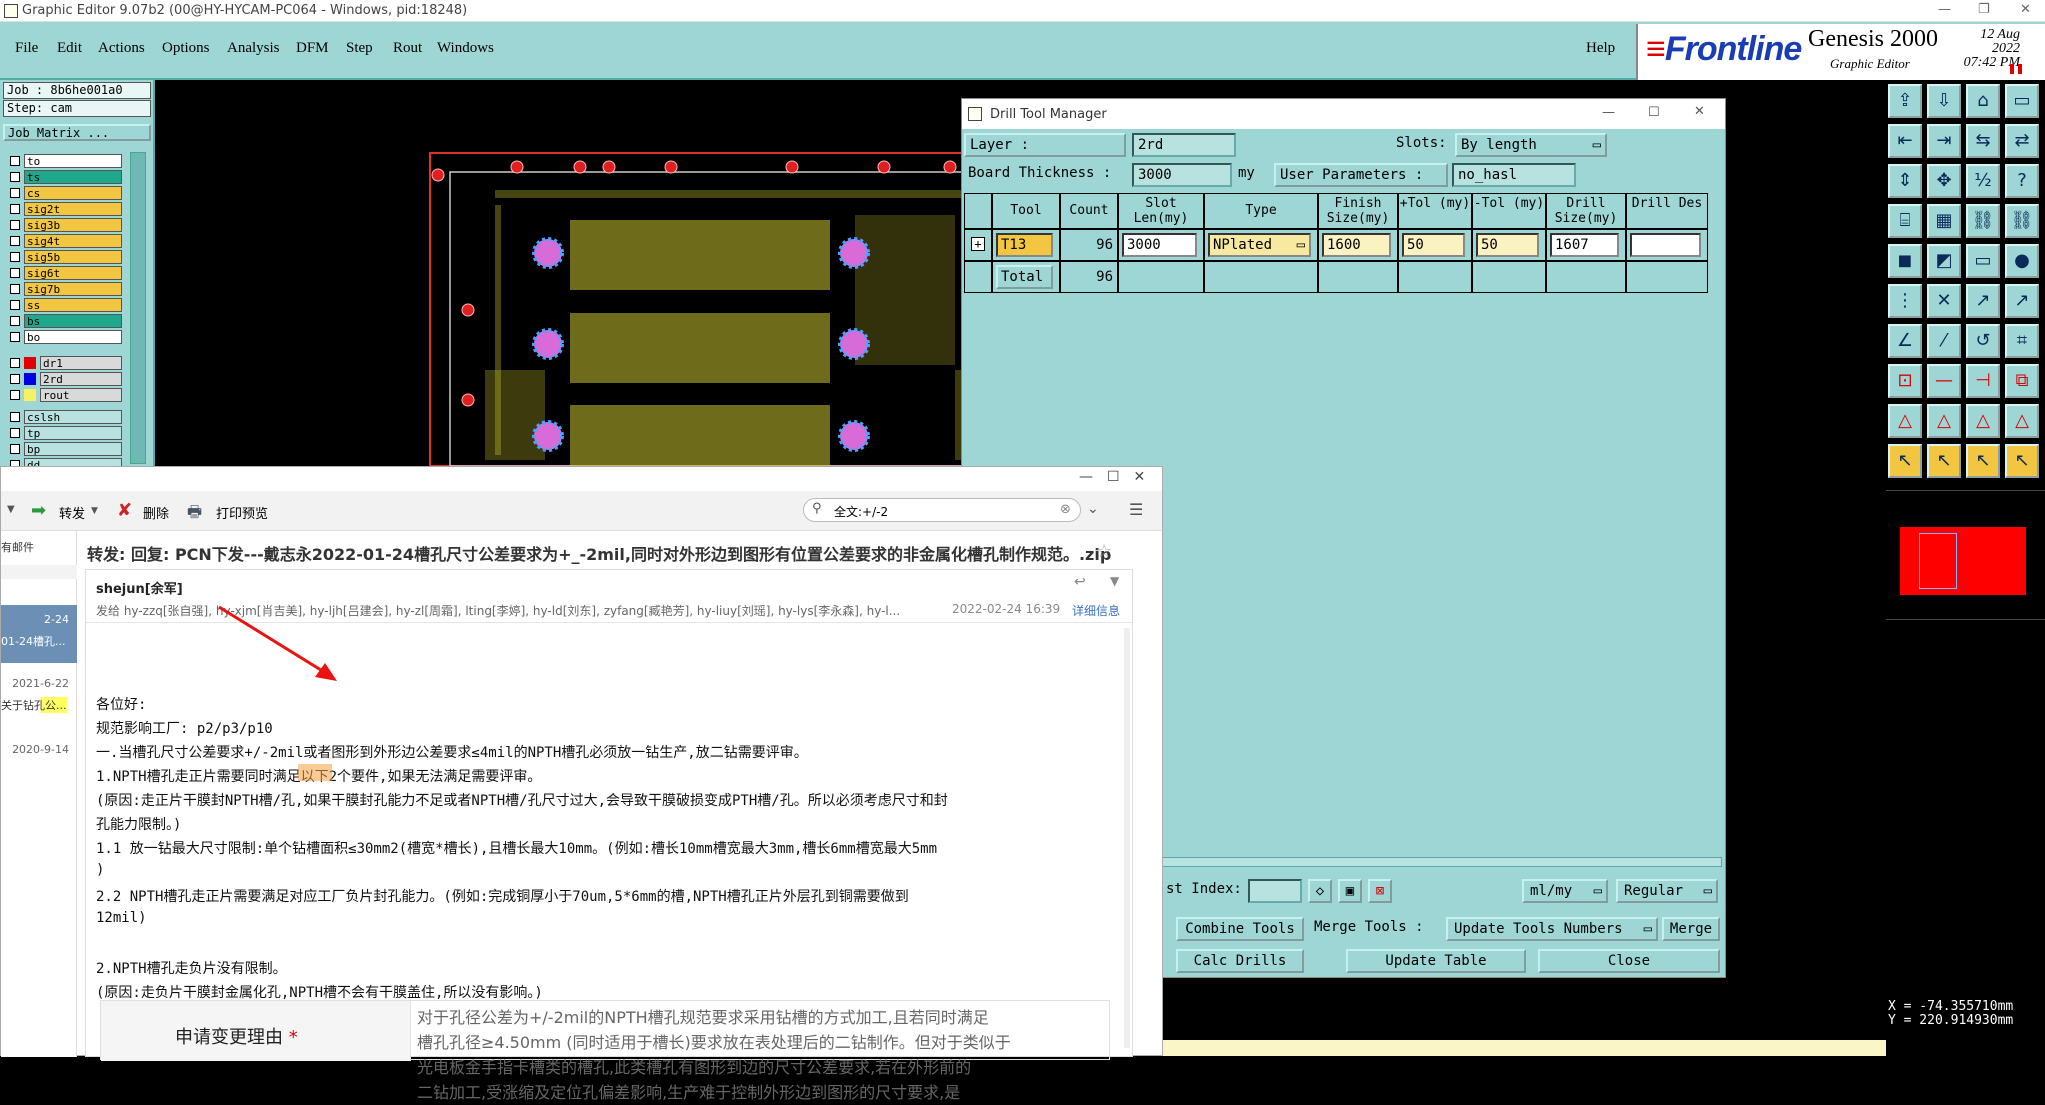  What do you see at coordinates (1608, 112) in the screenshot?
I see `dtm-minimize-icon: —` at bounding box center [1608, 112].